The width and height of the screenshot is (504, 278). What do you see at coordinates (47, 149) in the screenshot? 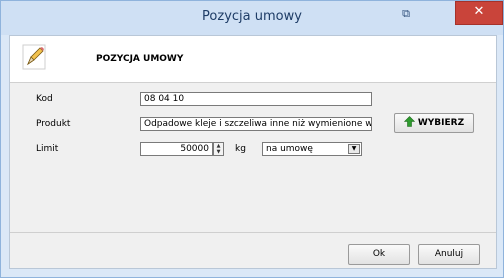
I see `limit-label: Limit` at bounding box center [47, 149].